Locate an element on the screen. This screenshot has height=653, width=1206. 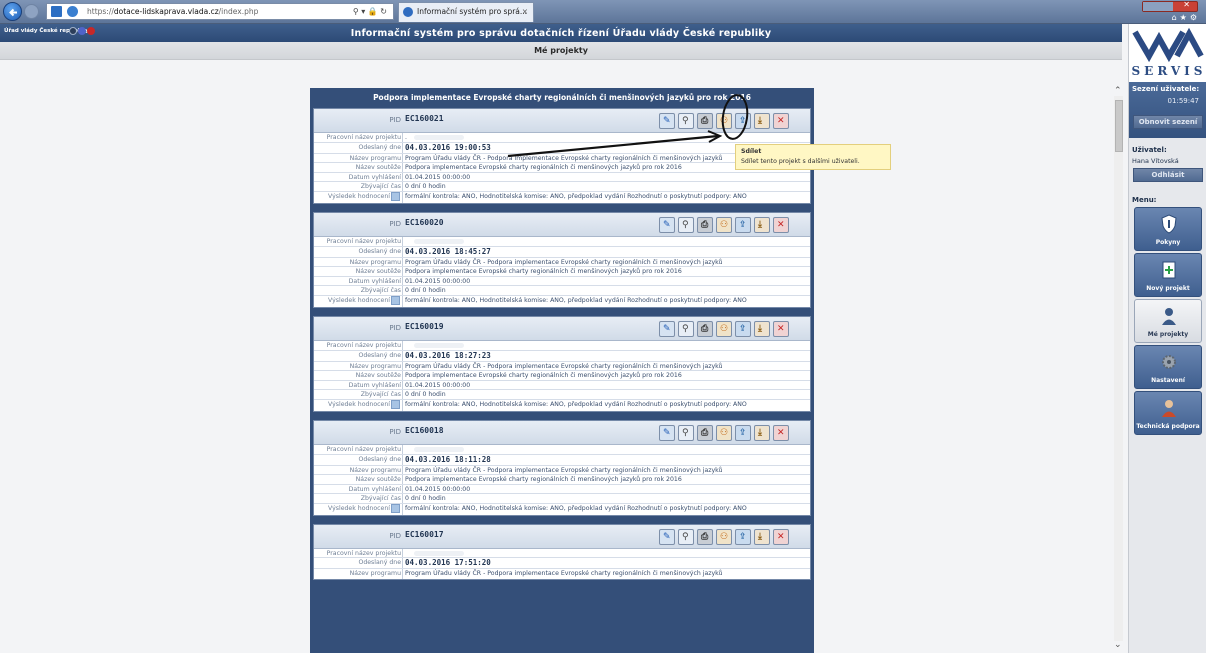
menu-item-me-projekty: Mé projekty is located at coordinates (1168, 321).